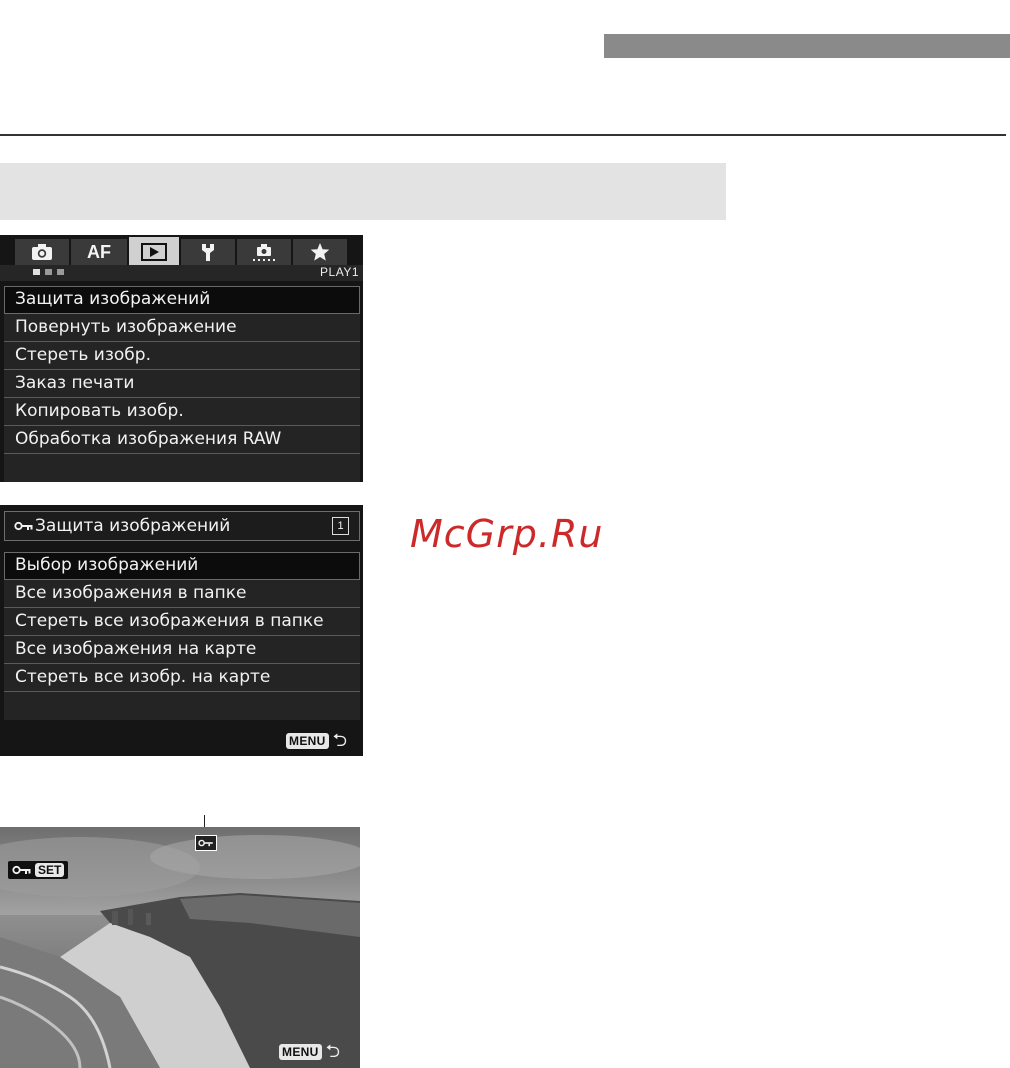  I want to click on custom-functions-icon, so click(264, 252).